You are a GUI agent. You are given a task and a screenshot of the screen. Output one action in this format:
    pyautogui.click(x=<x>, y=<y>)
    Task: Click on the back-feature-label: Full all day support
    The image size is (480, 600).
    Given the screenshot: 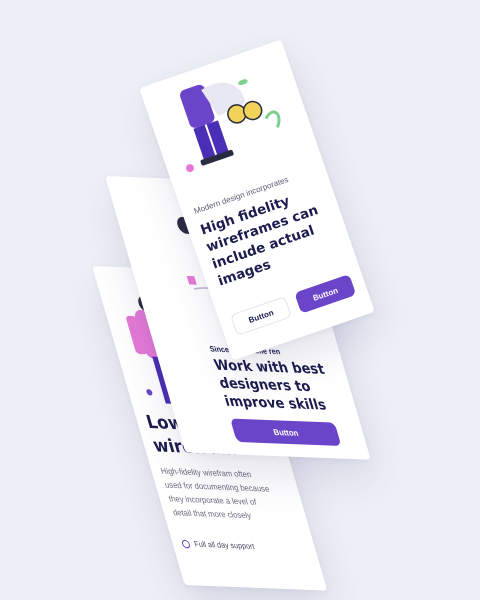 What is the action you would take?
    pyautogui.click(x=224, y=545)
    